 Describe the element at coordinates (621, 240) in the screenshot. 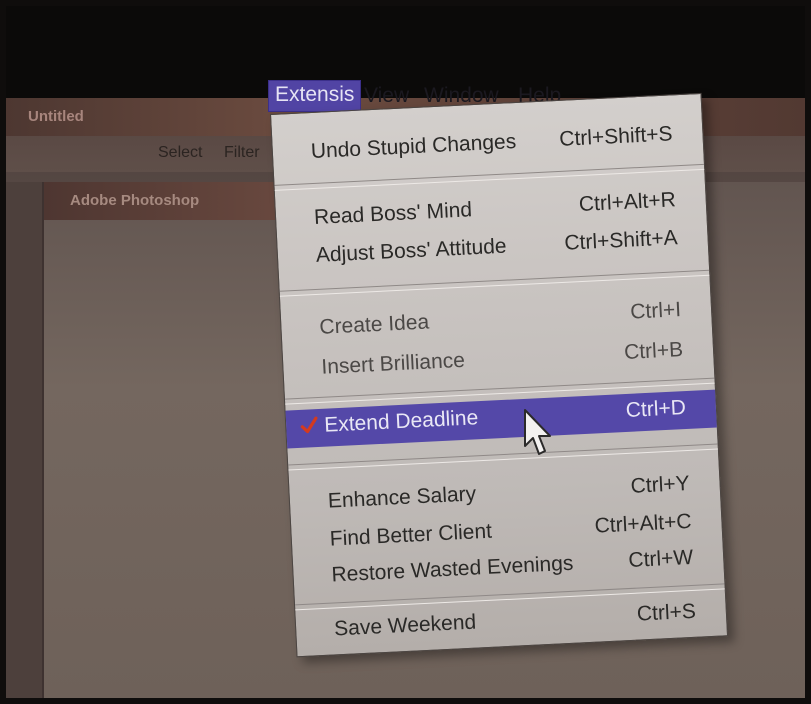

I see `menu-item-shortcut: Ctrl+Shift+A` at that location.